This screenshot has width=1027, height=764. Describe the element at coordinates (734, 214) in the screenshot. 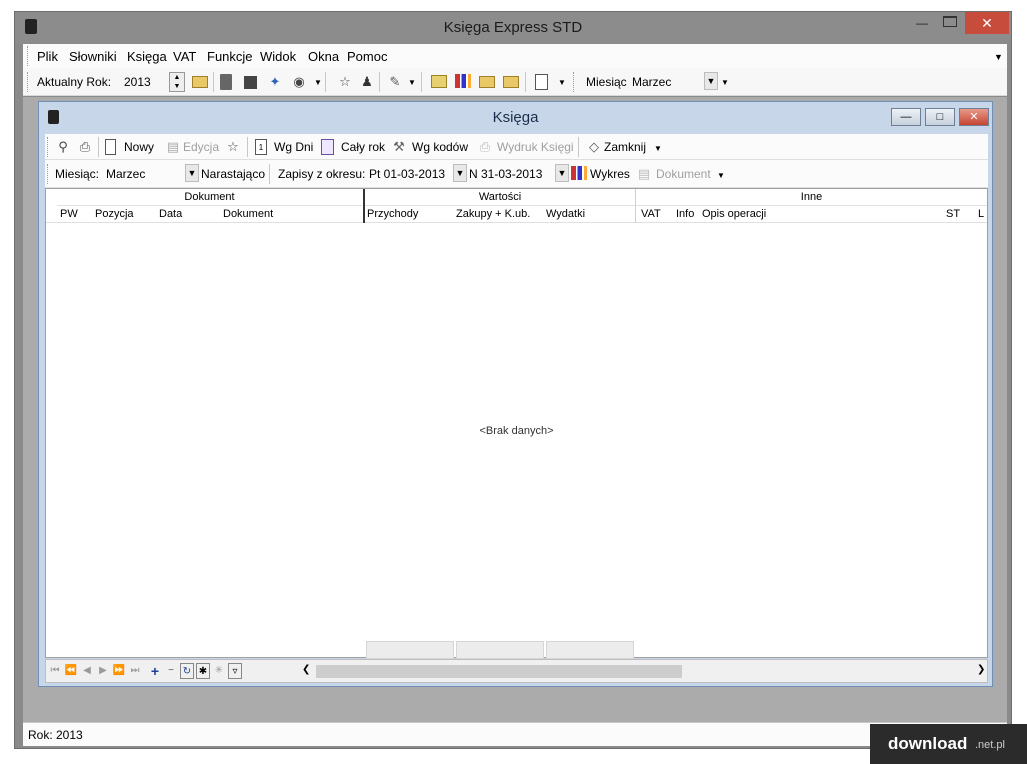

I see `column-opis: Opis operacji` at that location.